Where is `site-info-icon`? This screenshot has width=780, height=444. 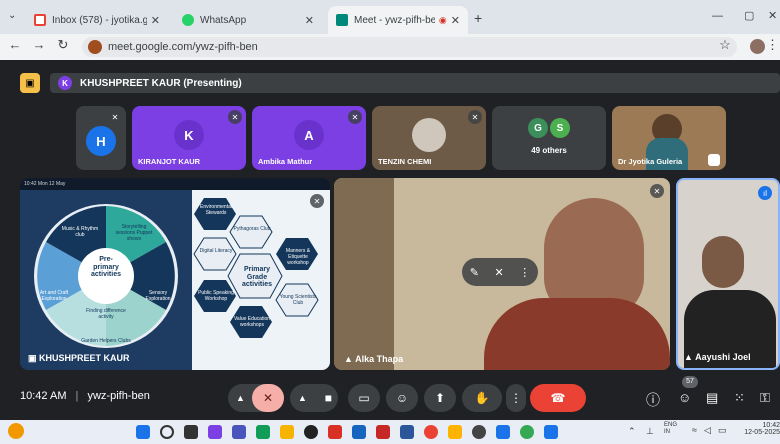 site-info-icon is located at coordinates (95, 47).